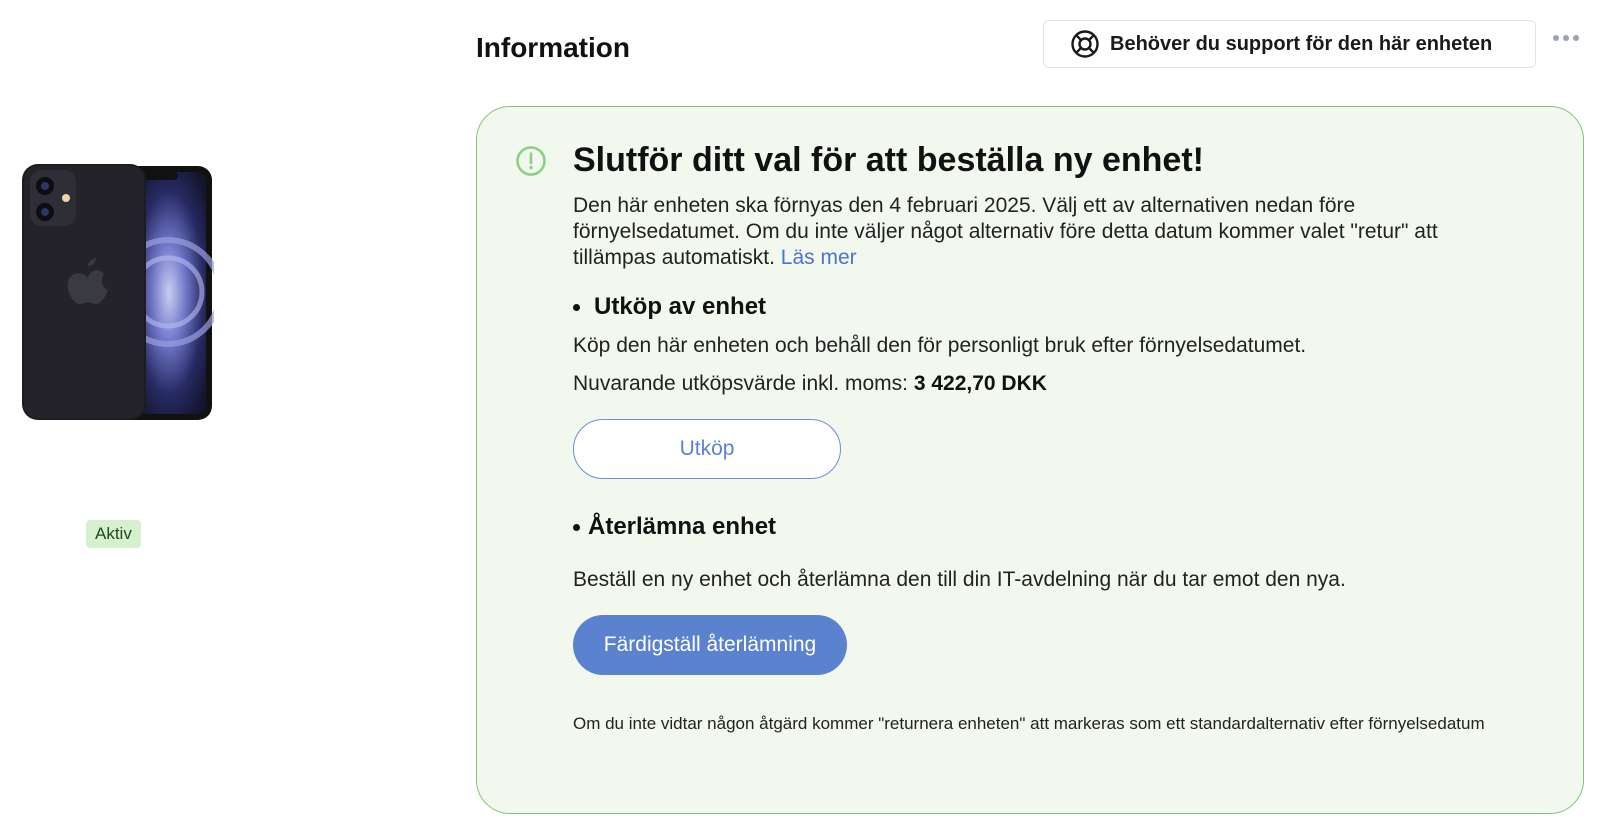 The height and width of the screenshot is (830, 1600). Describe the element at coordinates (118, 292) in the screenshot. I see `phone-image` at that location.